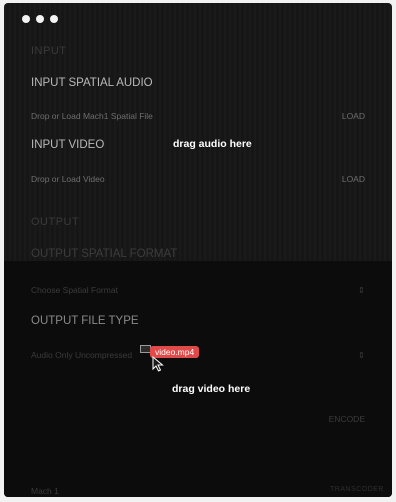 The image size is (396, 502). Describe the element at coordinates (92, 116) in the screenshot. I see `spatial-audio-drop-label: Drop or Load Mach1 Spatial File` at that location.